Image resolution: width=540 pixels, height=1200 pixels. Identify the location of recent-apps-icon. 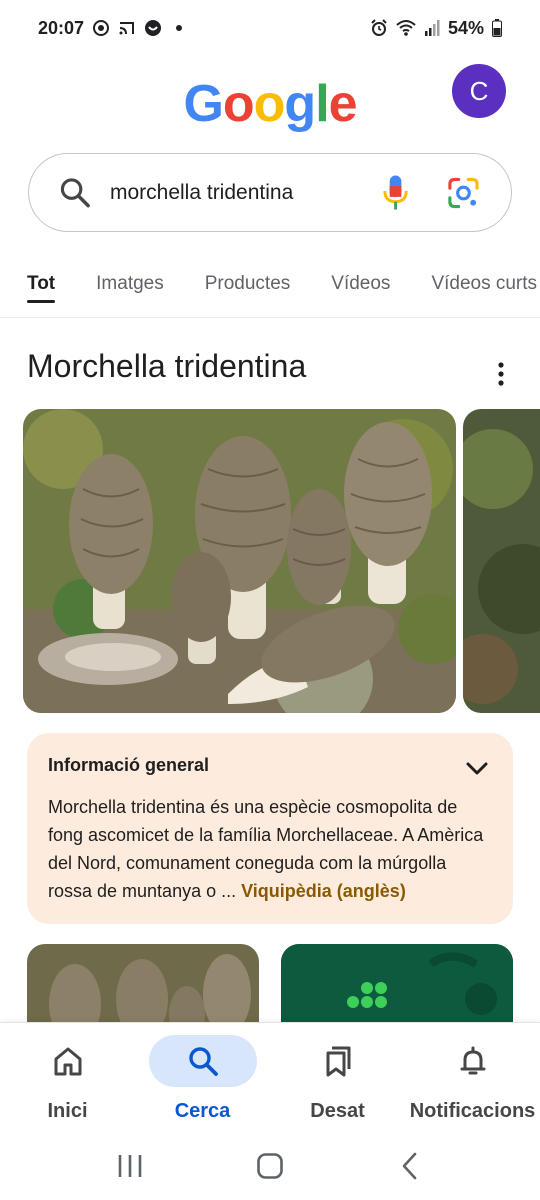
(130, 1166).